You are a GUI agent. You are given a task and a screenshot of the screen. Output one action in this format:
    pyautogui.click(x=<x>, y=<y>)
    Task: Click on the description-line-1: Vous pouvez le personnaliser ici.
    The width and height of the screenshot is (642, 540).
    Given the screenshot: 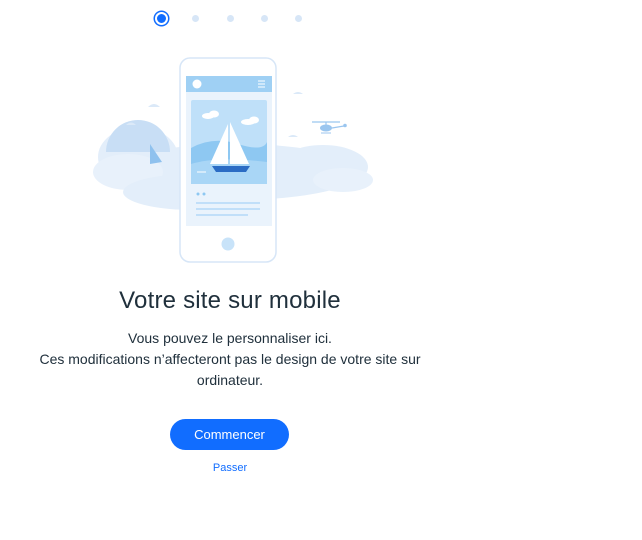 What is the action you would take?
    pyautogui.click(x=230, y=338)
    